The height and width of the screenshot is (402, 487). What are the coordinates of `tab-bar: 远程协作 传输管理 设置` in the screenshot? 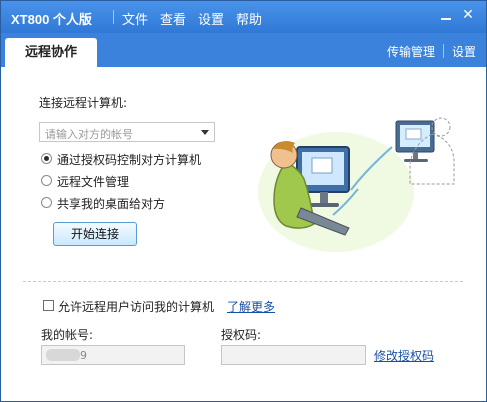 It's located at (243, 50).